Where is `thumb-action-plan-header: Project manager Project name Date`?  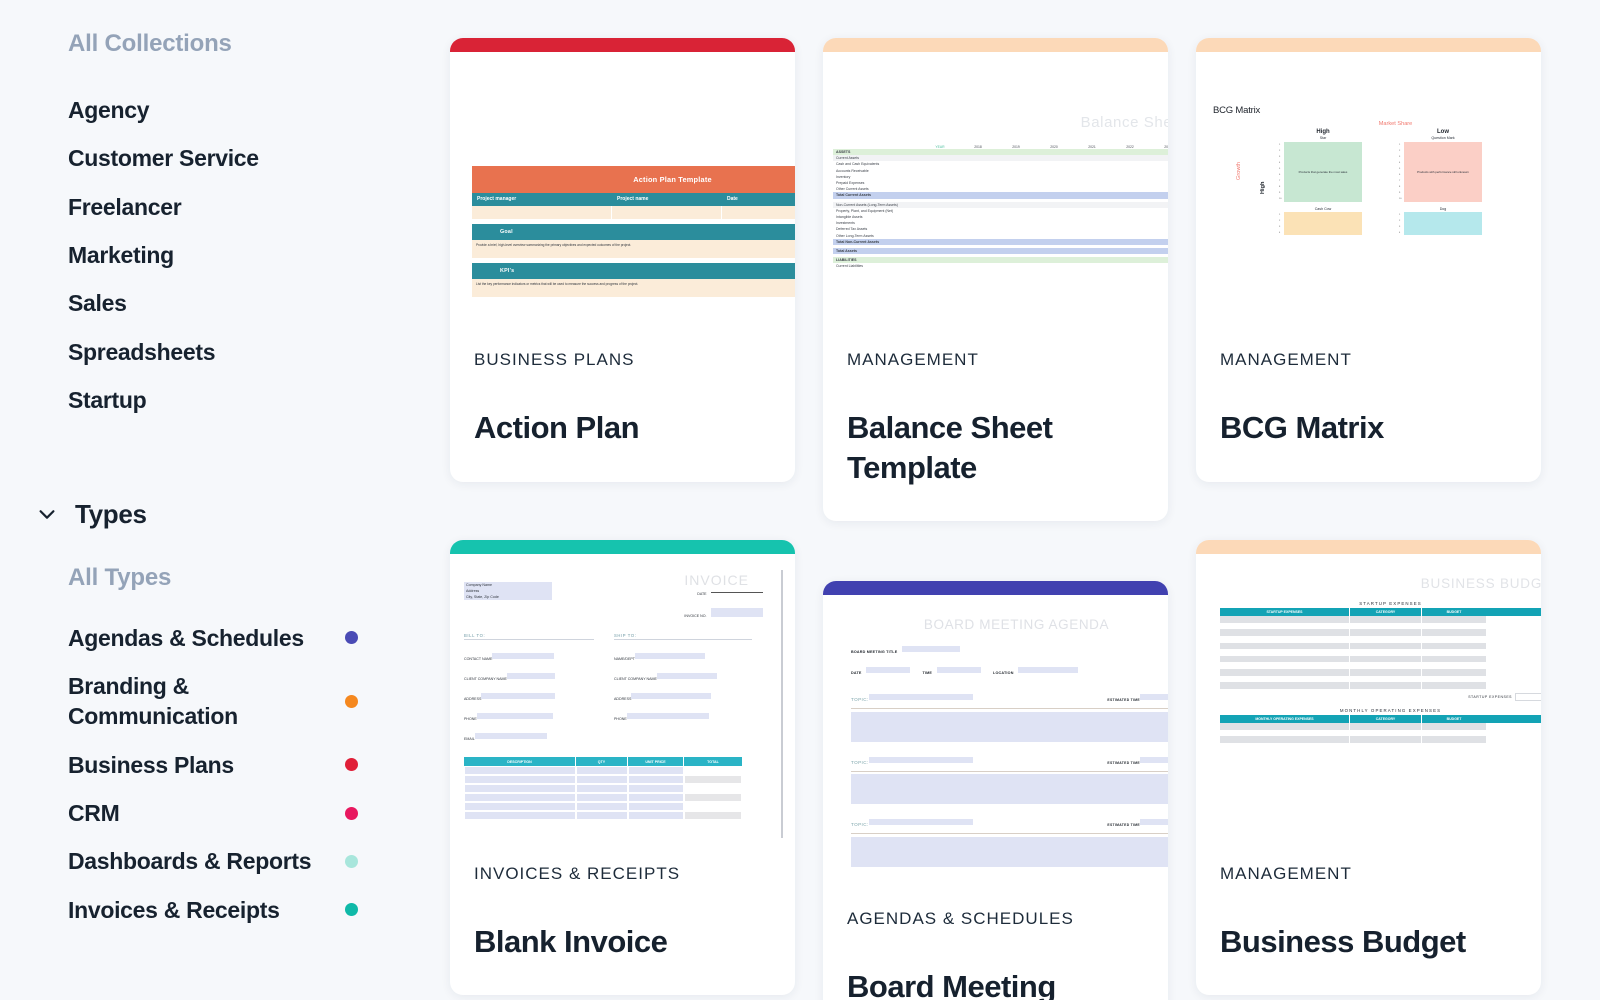 thumb-action-plan-header: Project manager Project name Date is located at coordinates (633, 199).